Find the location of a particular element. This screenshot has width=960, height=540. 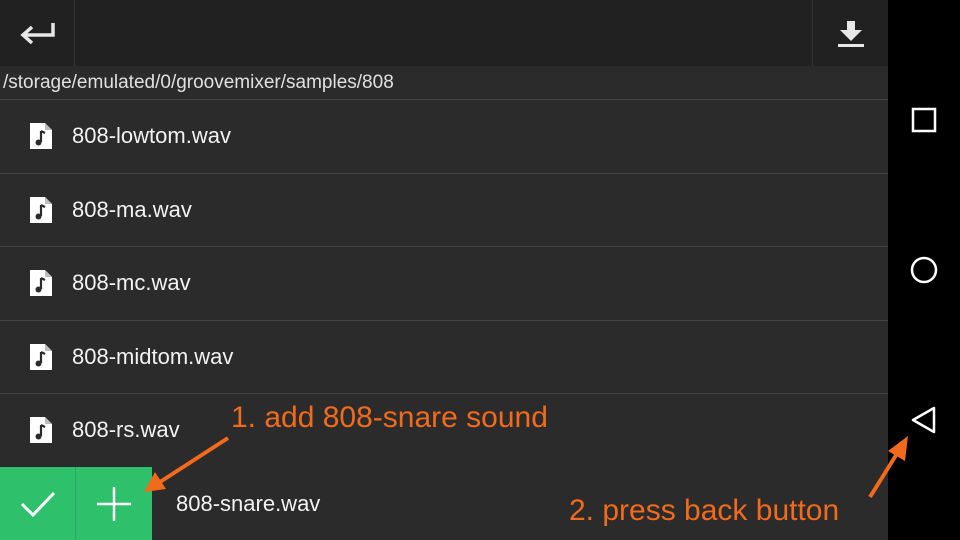

toolbar is located at coordinates (444, 33).